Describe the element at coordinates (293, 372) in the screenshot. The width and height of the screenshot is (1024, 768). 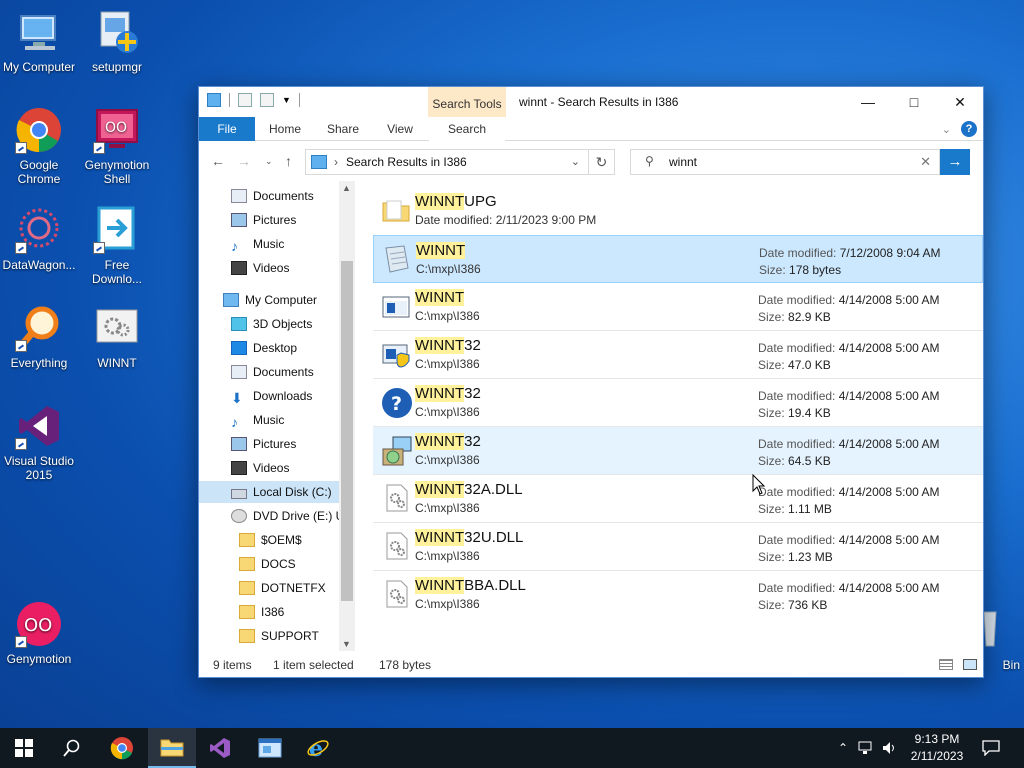
I see `nav-item-documents-2: Documents` at that location.